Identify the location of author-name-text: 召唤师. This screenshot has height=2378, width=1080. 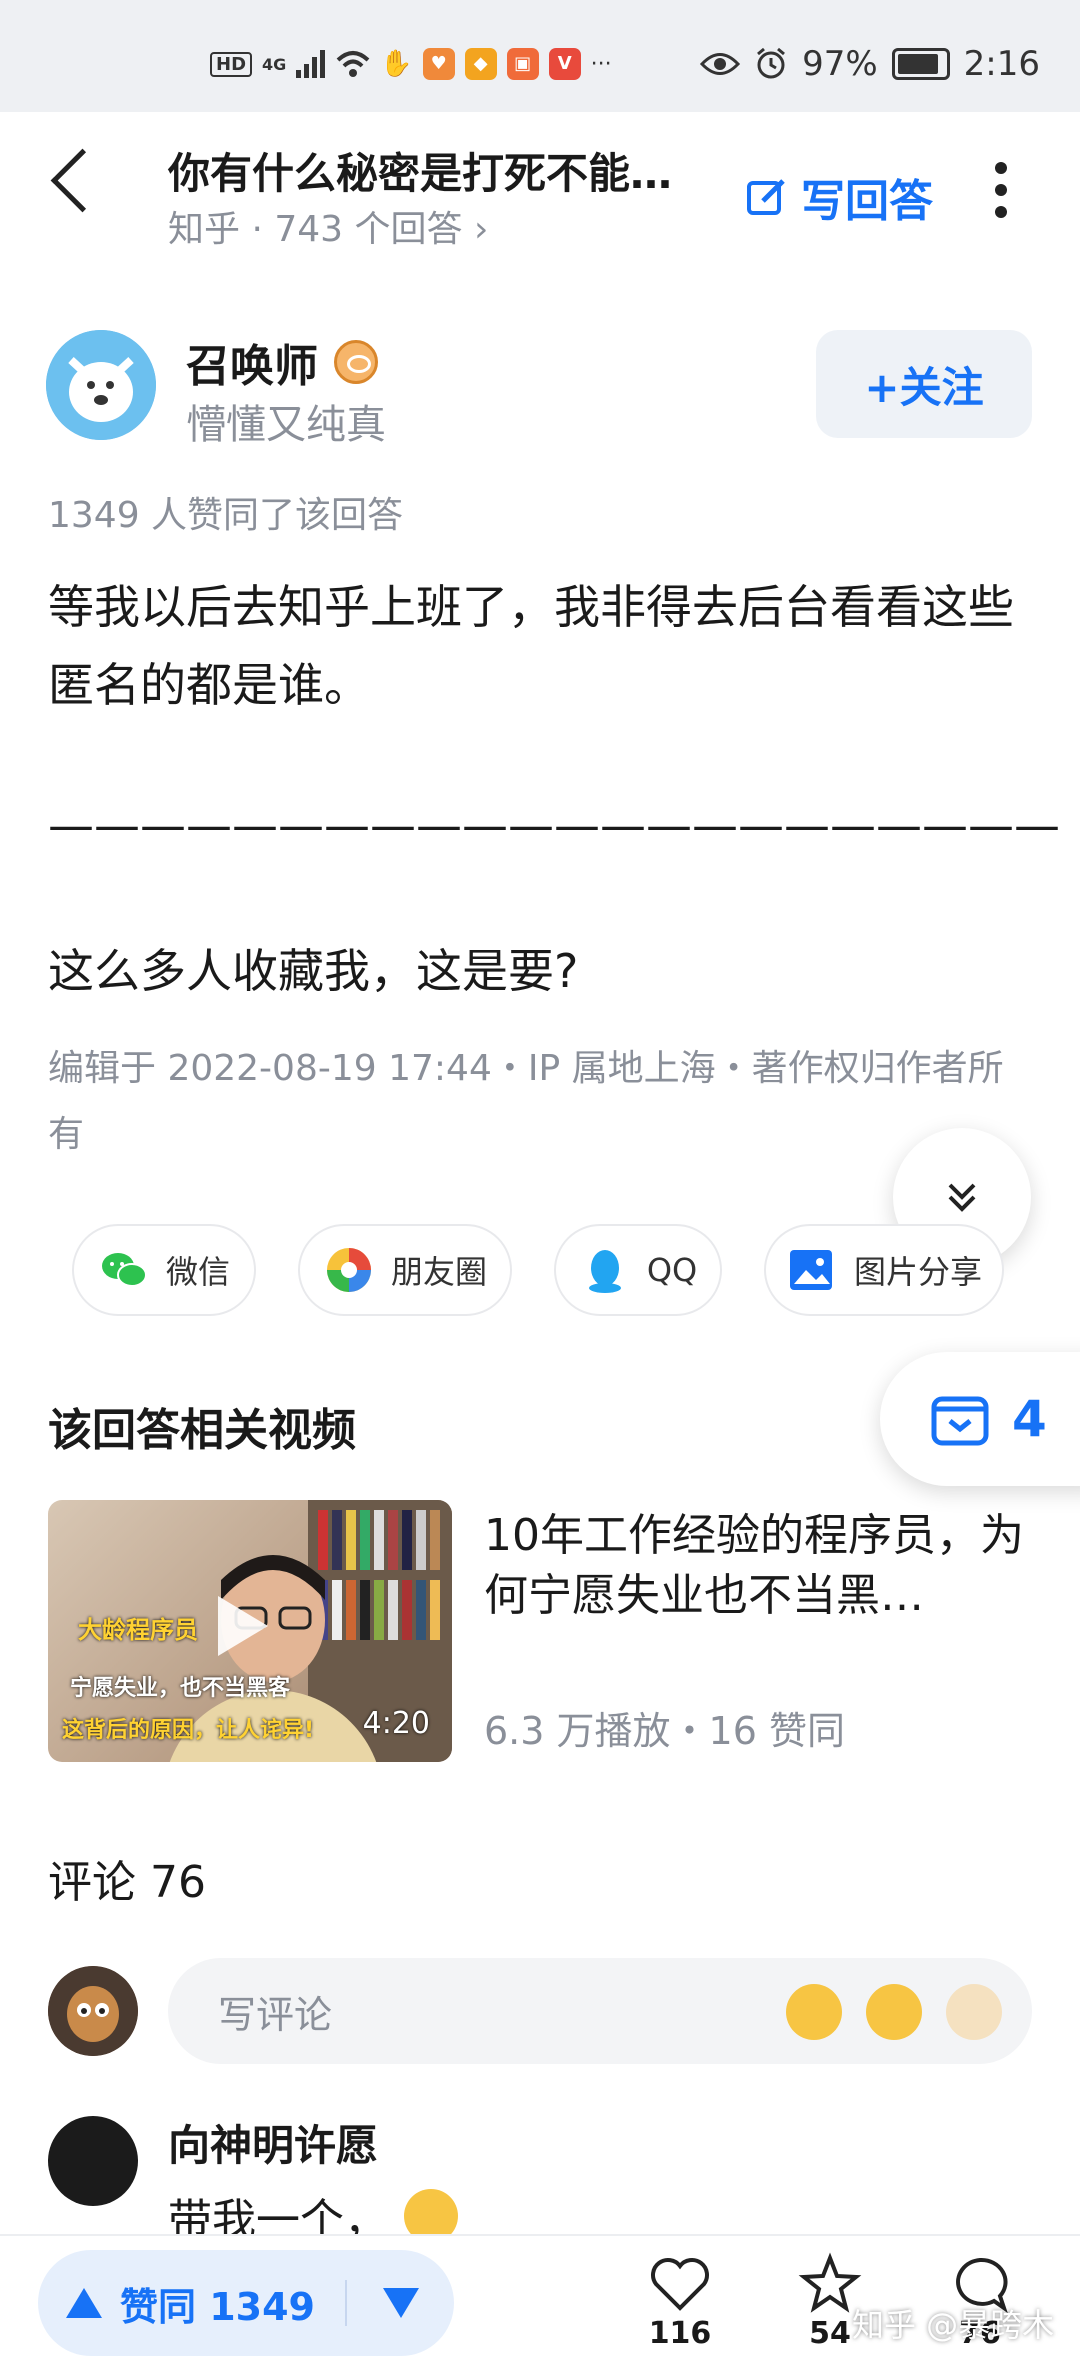
(252, 366).